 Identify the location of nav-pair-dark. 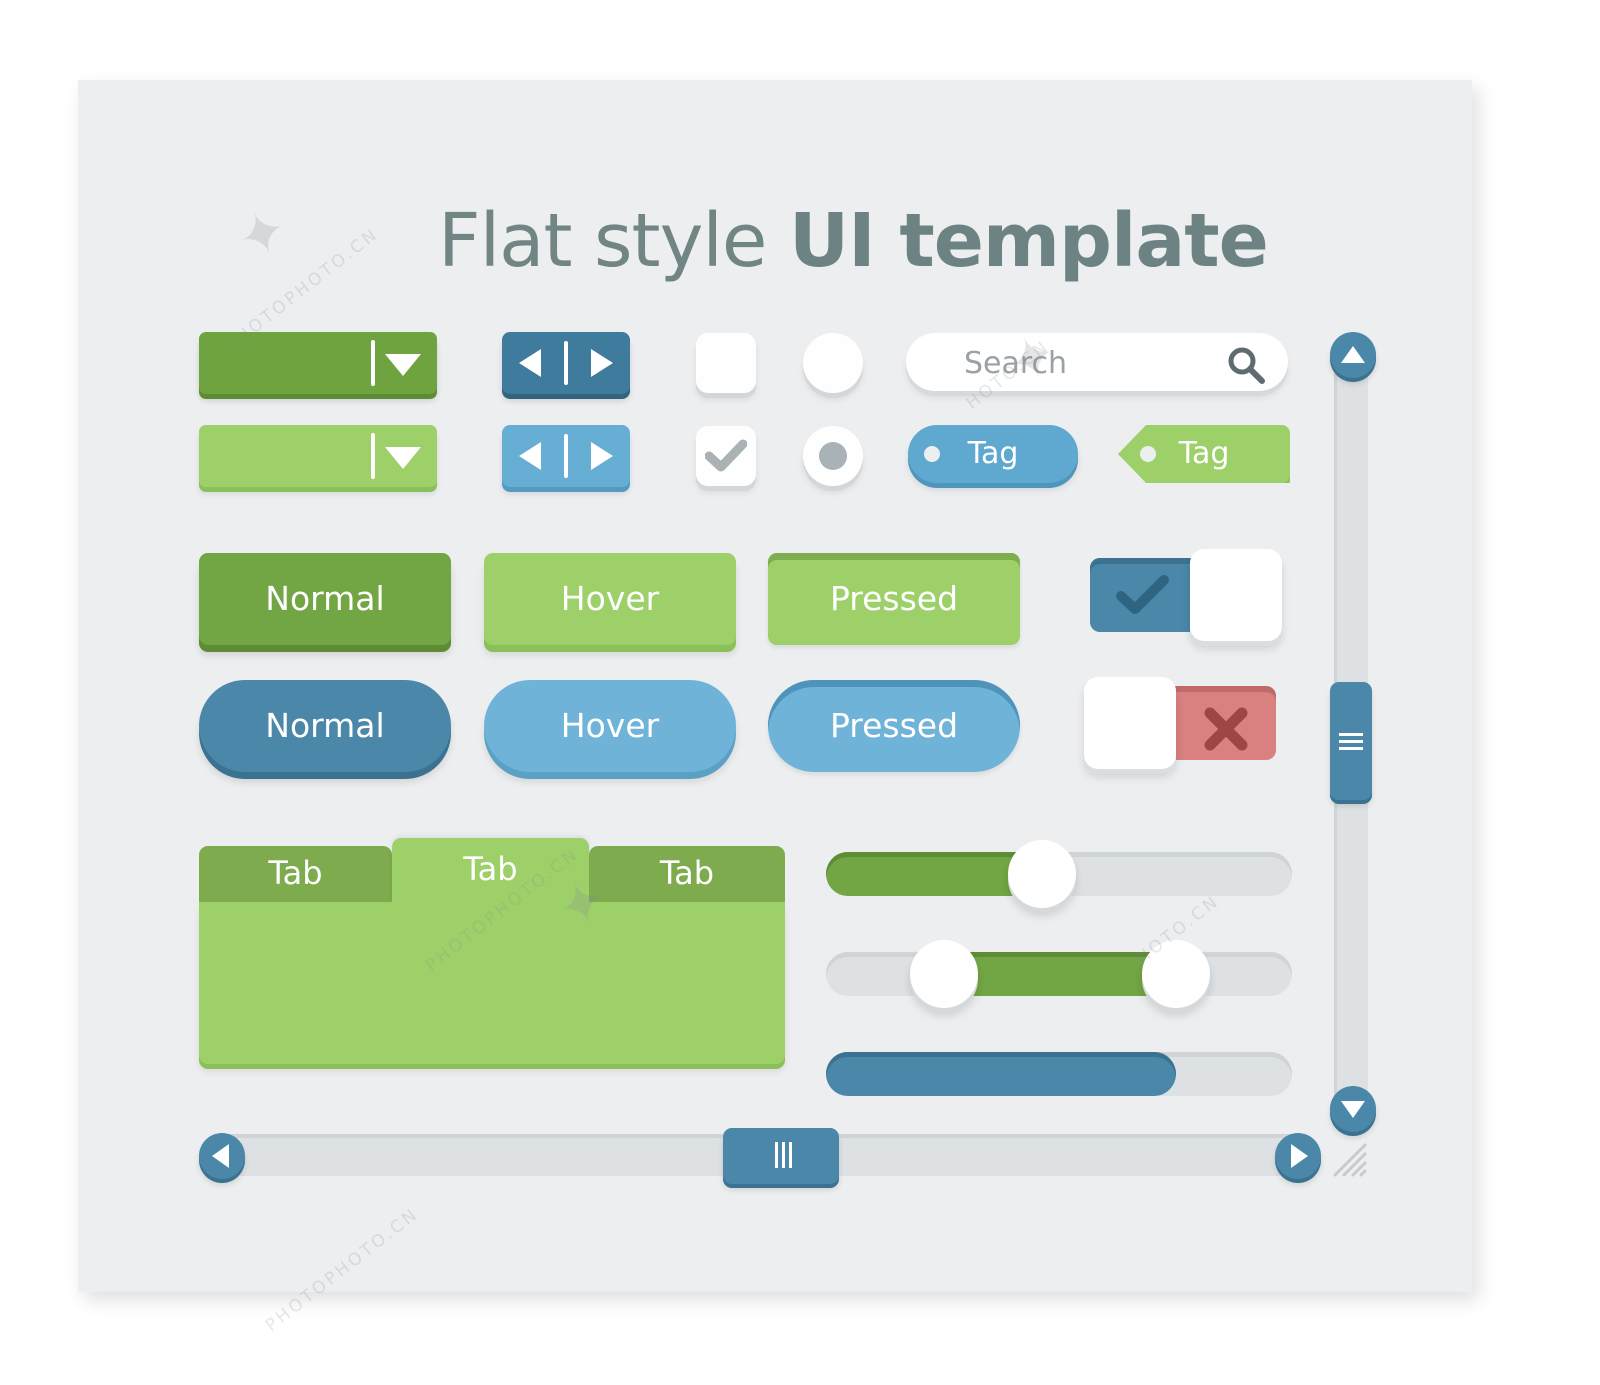
(566, 363).